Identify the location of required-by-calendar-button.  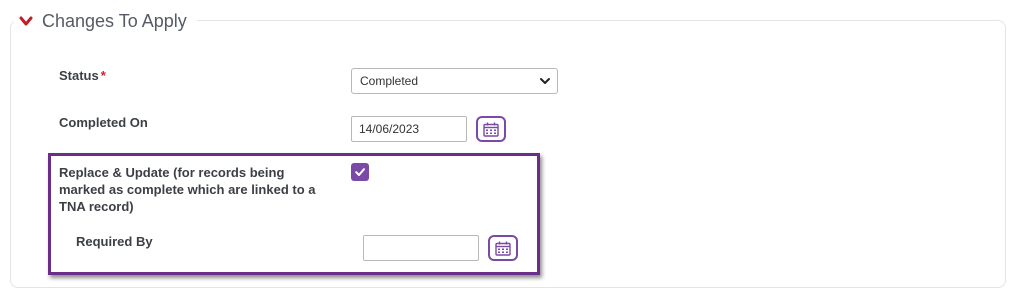
(503, 248).